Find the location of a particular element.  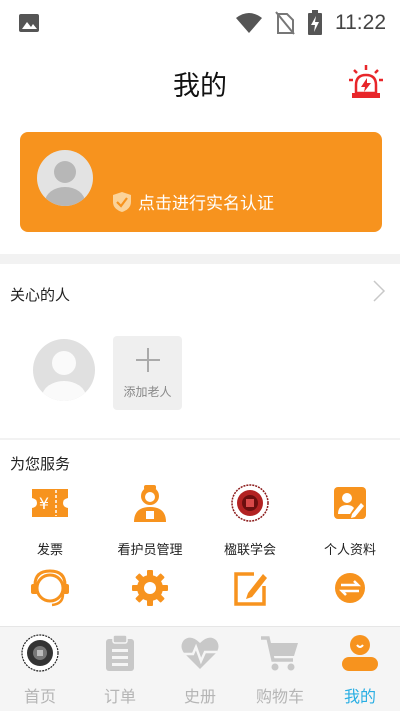

invoice-ticket-icon: ¥ is located at coordinates (50, 503).